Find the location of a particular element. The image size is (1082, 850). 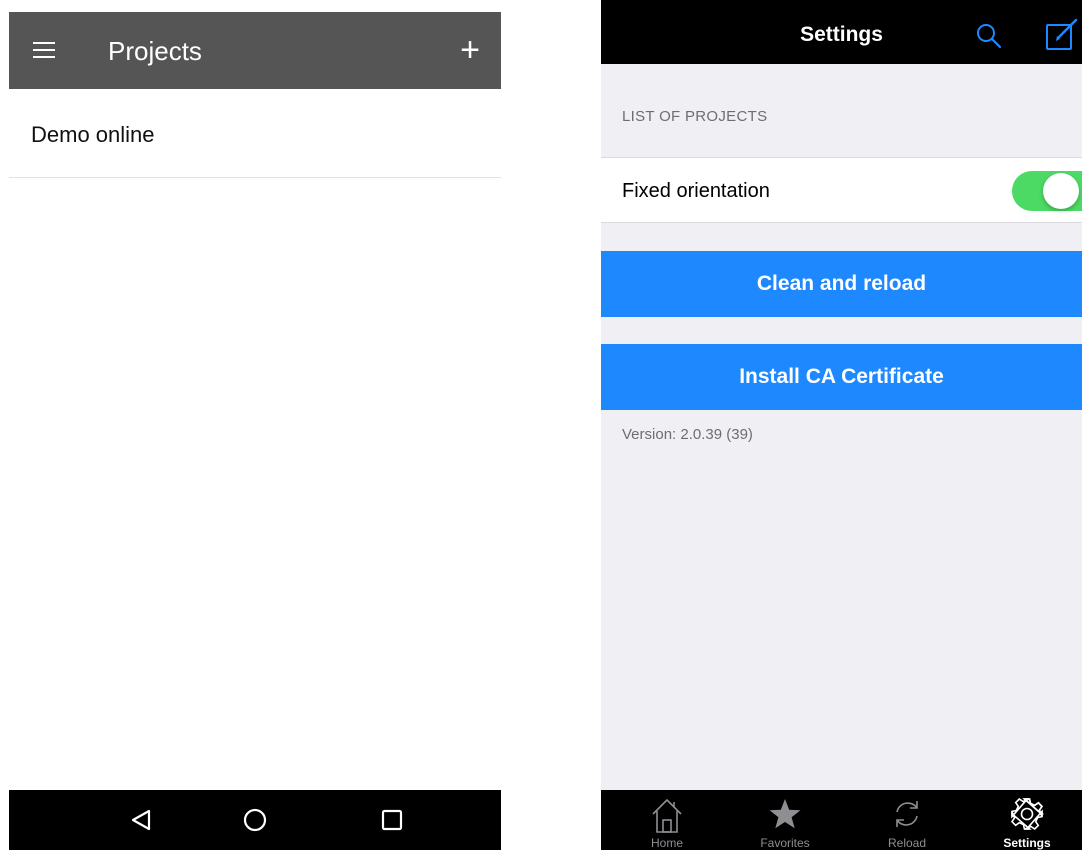

tab-home: Home is located at coordinates (667, 820).